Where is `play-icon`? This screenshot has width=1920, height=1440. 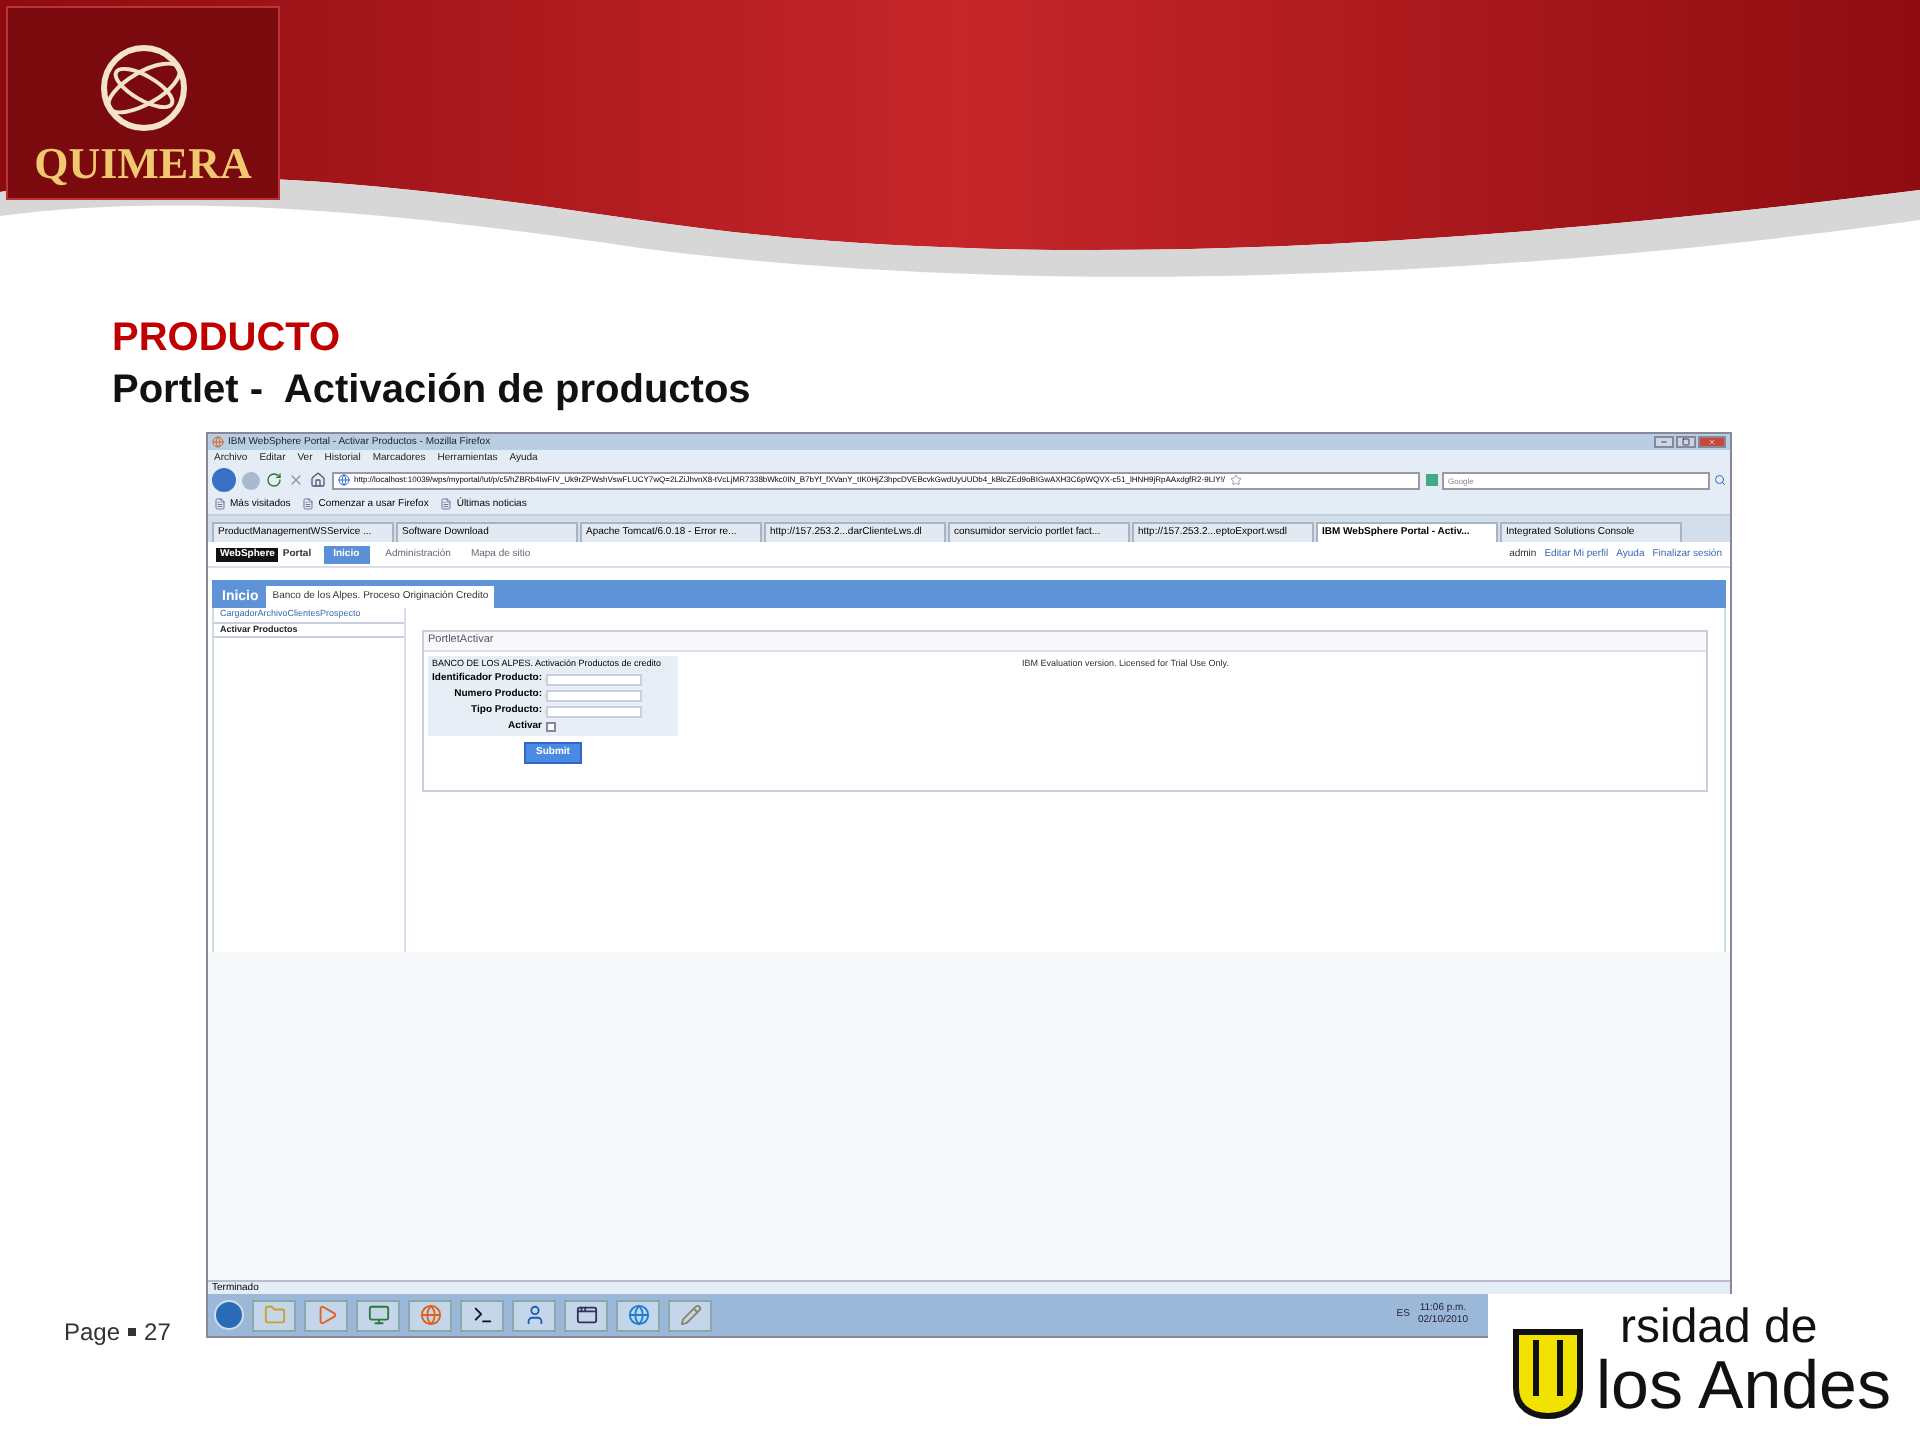
play-icon is located at coordinates (326, 1315).